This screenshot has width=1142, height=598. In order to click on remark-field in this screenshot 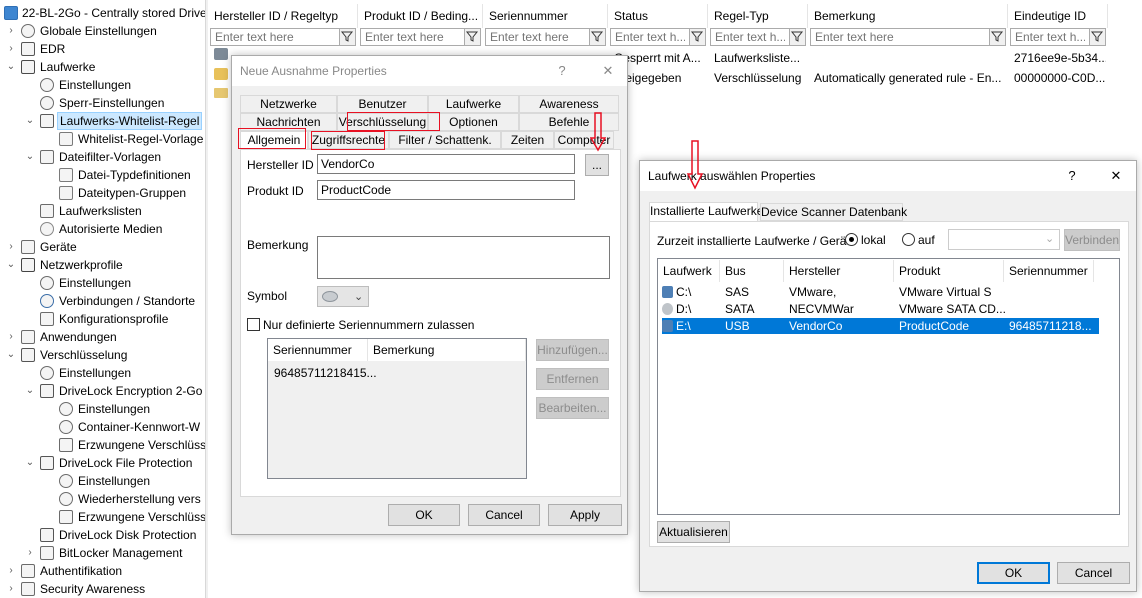, I will do `click(463, 257)`.